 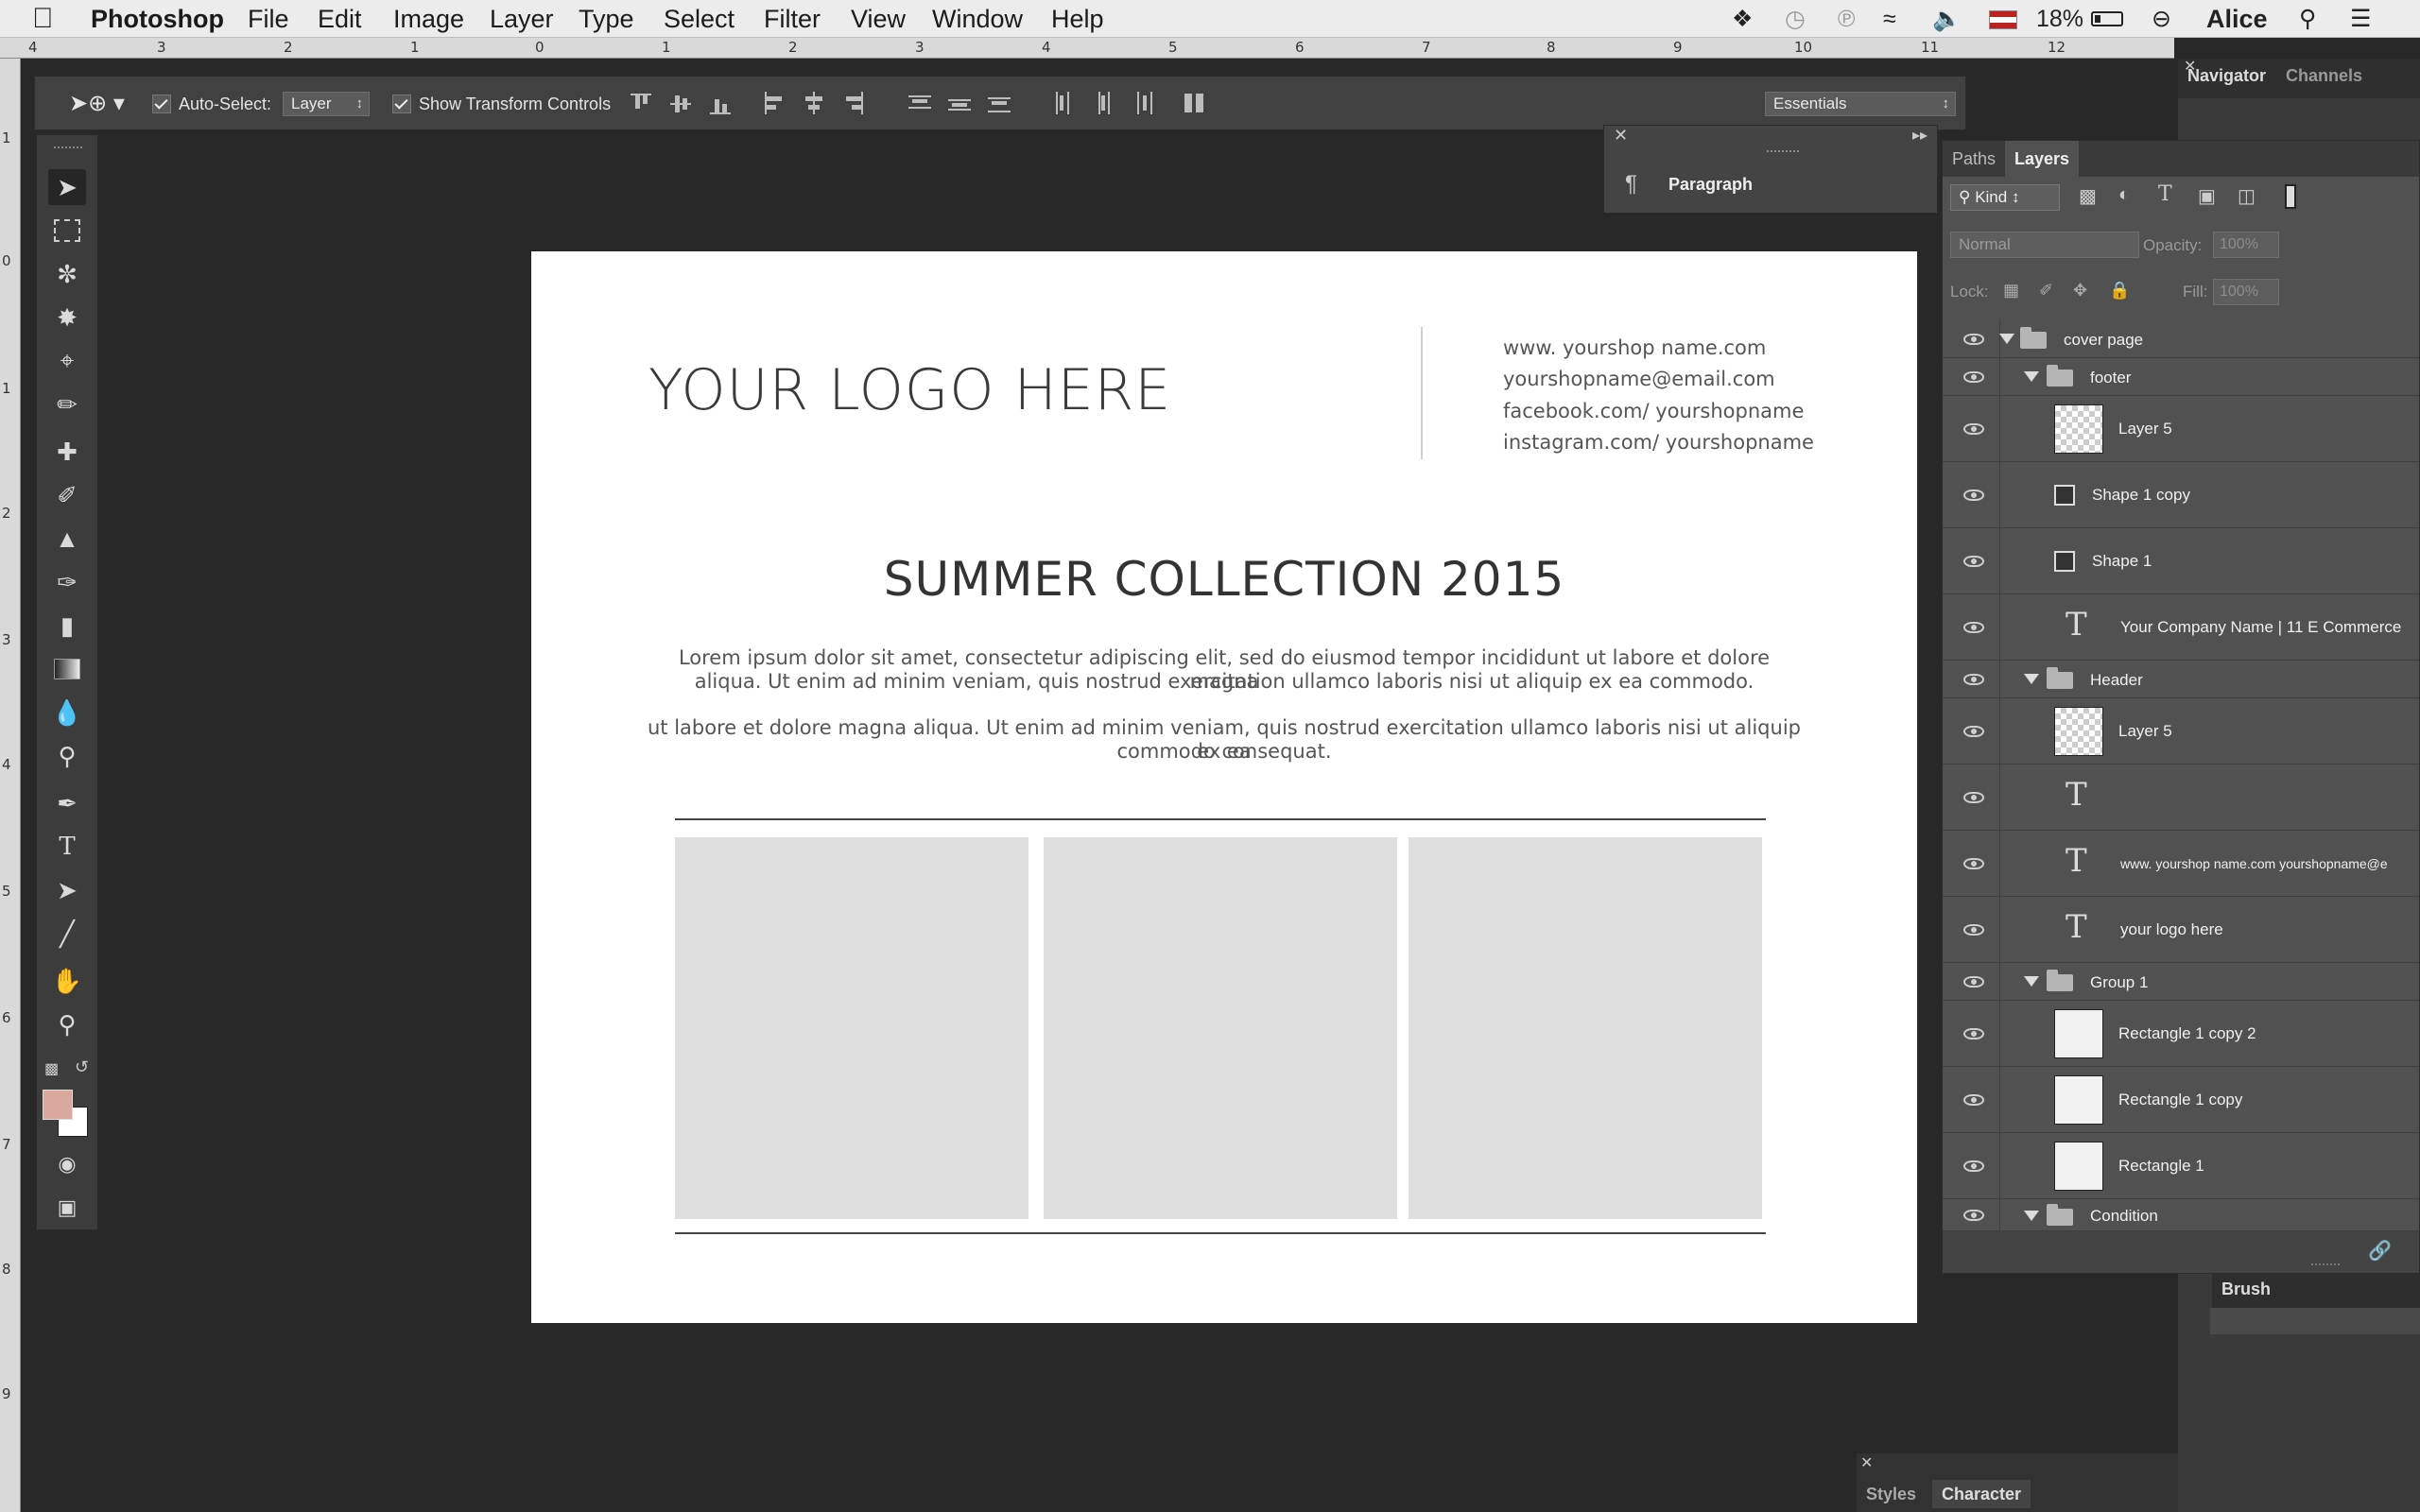 I want to click on screen-mode-icon: ▣, so click(x=67, y=1208).